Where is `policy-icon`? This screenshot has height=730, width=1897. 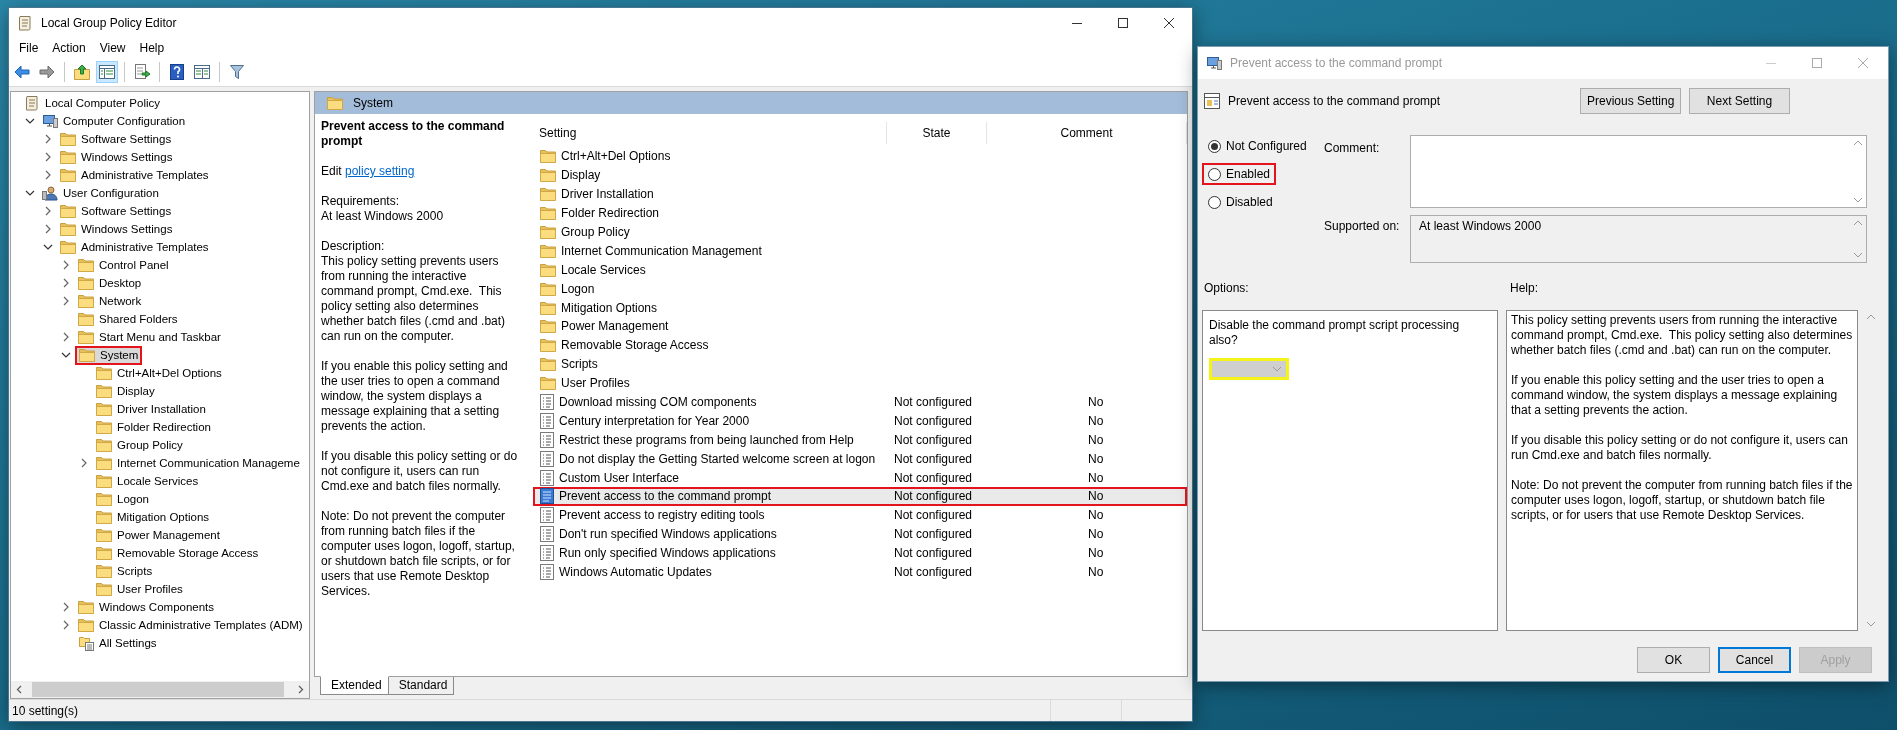 policy-icon is located at coordinates (547, 534).